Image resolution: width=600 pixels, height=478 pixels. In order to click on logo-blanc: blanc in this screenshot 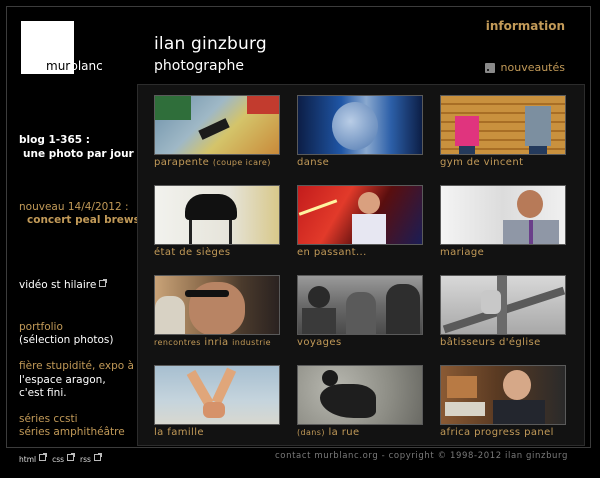, I will do `click(86, 66)`.